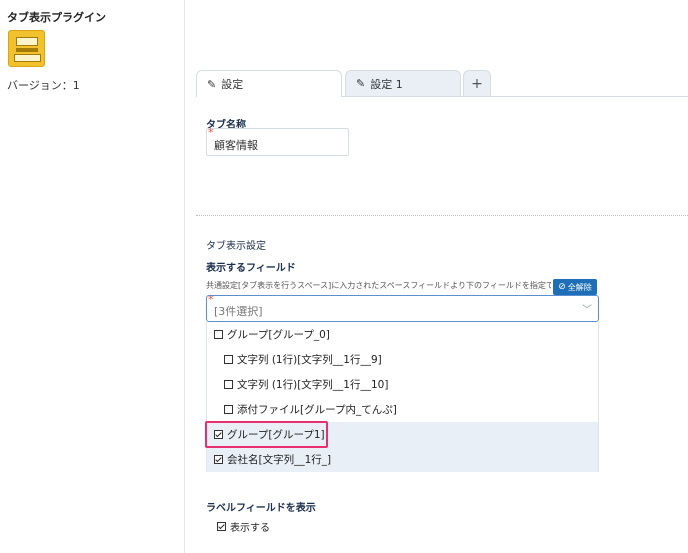 This screenshot has width=688, height=553. Describe the element at coordinates (56, 17) in the screenshot. I see `plugin-title: タブ表示プラグイン` at that location.